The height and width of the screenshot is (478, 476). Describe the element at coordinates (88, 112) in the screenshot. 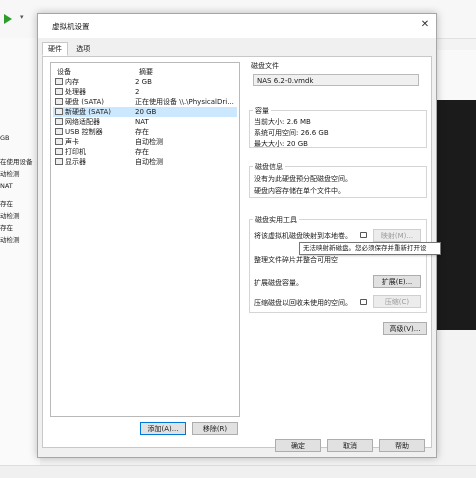

I see `device-name: 新硬盘 (SATA)` at that location.